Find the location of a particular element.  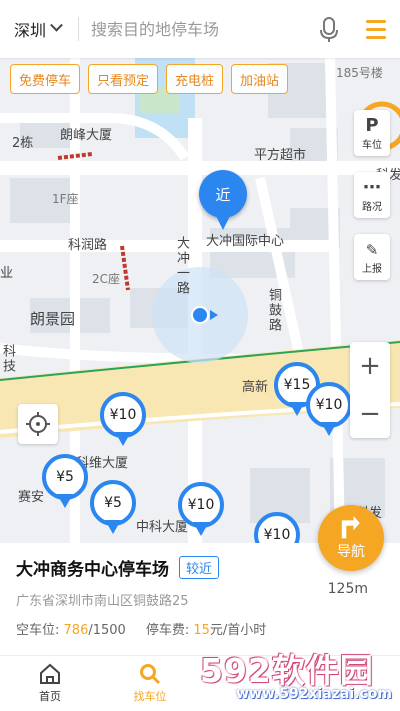

tab-home-label: 首页 is located at coordinates (50, 696).